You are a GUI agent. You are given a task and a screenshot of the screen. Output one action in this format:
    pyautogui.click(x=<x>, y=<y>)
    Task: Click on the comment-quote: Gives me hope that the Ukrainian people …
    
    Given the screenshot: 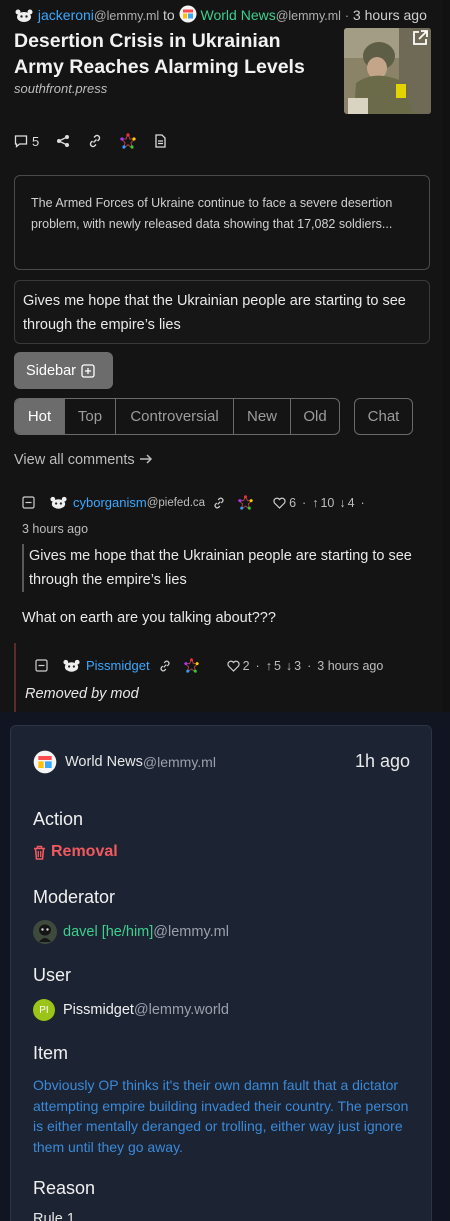 What is the action you would take?
    pyautogui.click(x=230, y=568)
    